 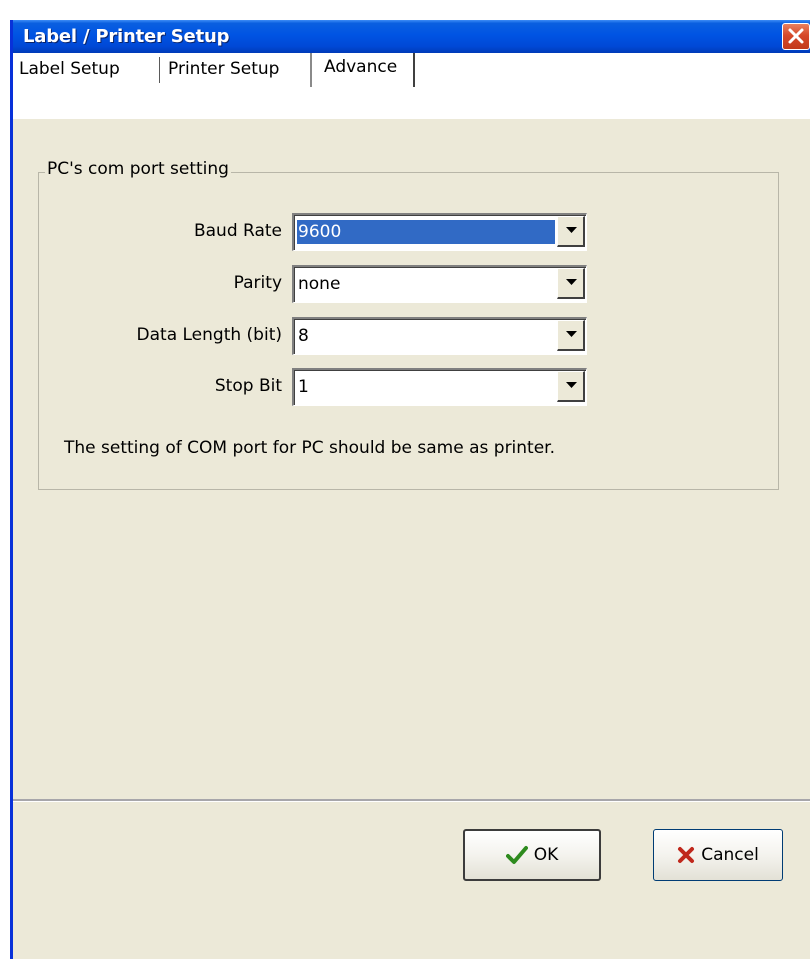 I want to click on data-length-label: Data Length (bit), so click(x=209, y=335).